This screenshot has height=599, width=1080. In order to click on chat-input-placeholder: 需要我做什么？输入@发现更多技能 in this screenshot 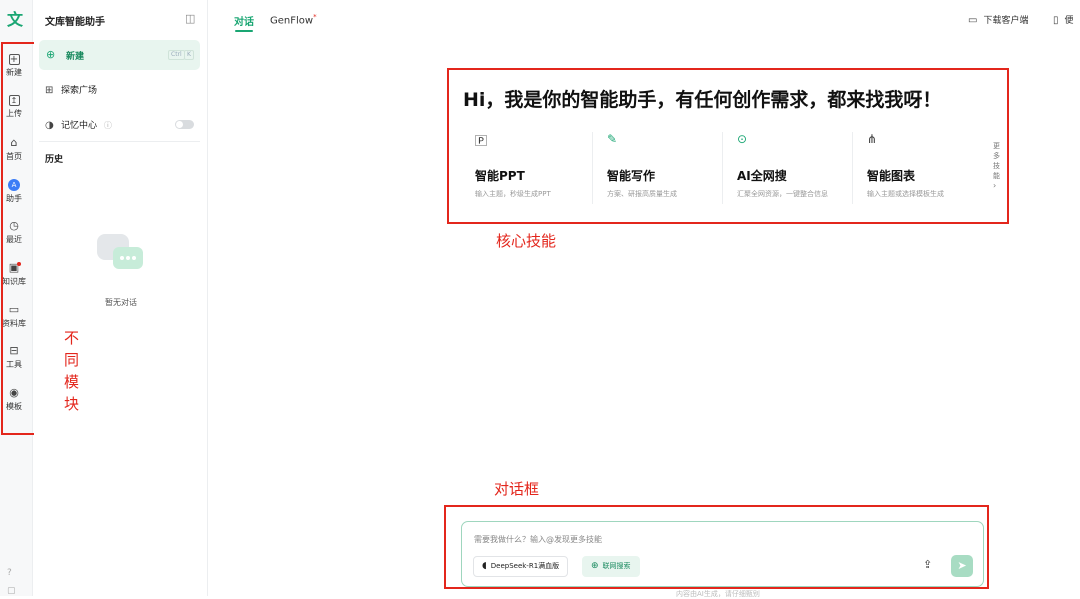, I will do `click(538, 539)`.